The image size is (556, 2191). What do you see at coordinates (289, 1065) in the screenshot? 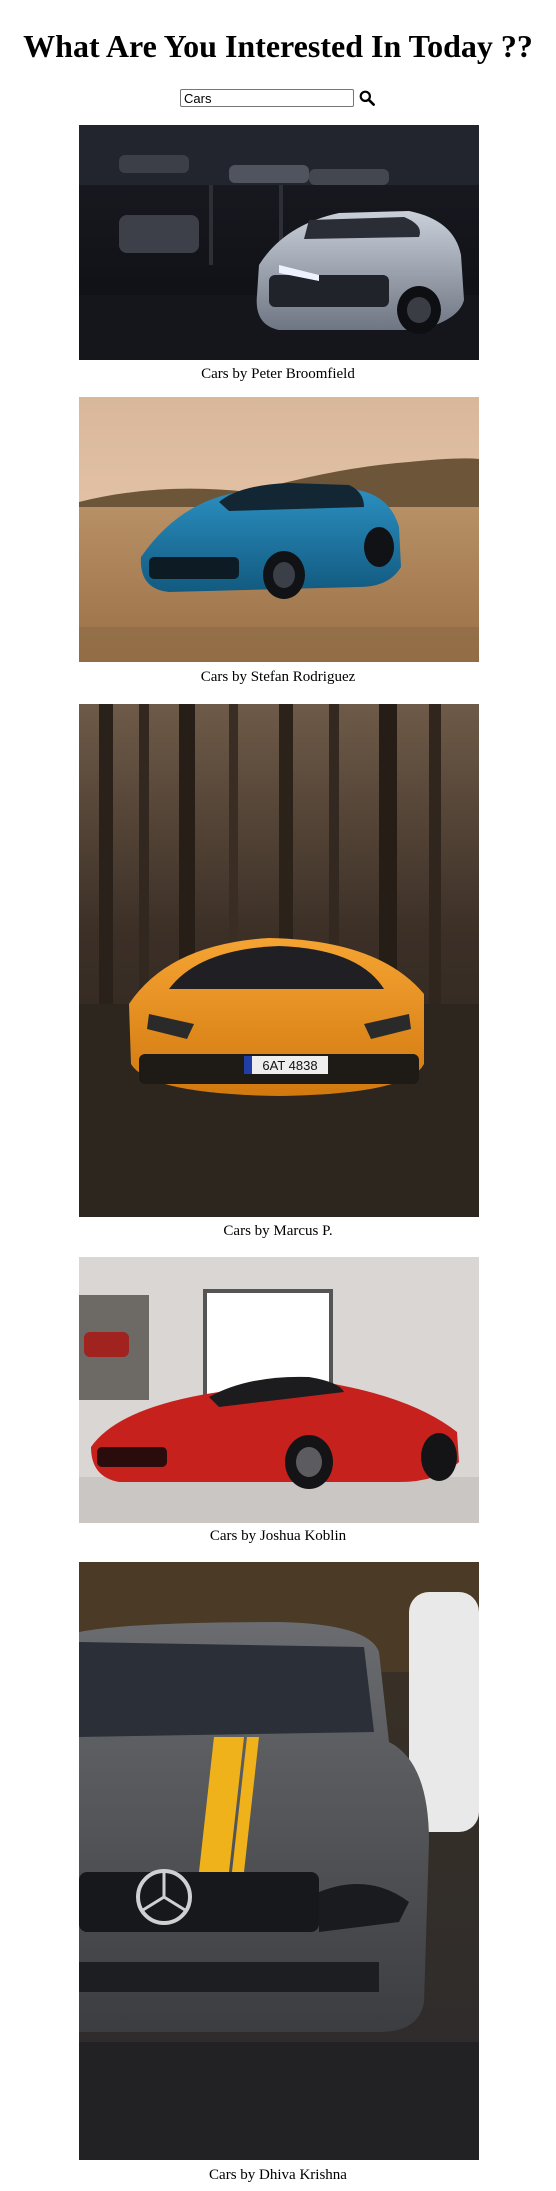
I see `license-plate-text: 6AT 4838` at bounding box center [289, 1065].